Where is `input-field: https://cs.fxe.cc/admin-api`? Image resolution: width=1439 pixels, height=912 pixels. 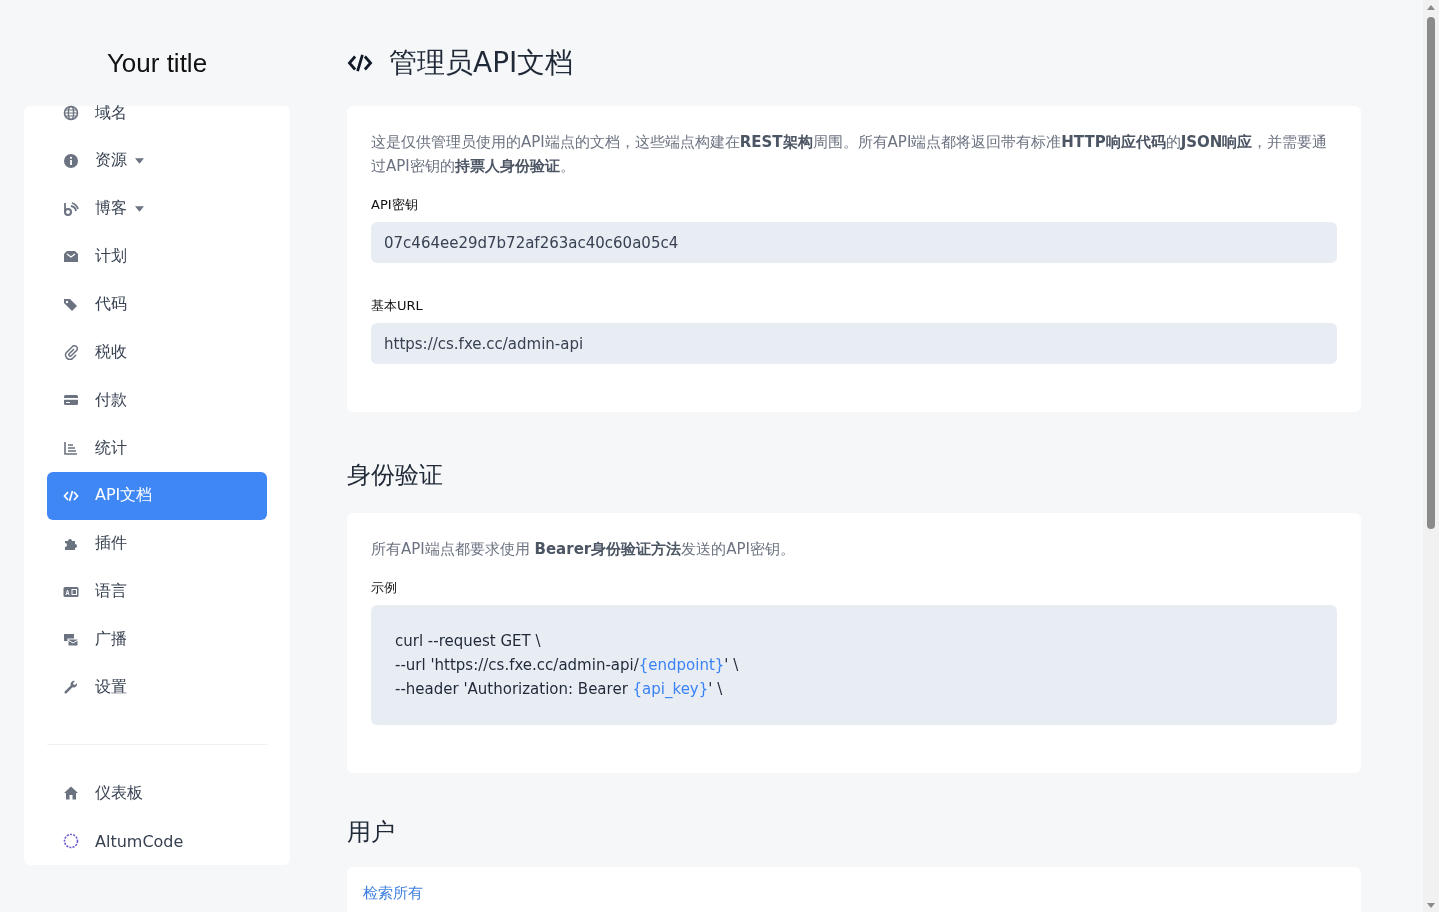
input-field: https://cs.fxe.cc/admin-api is located at coordinates (854, 343).